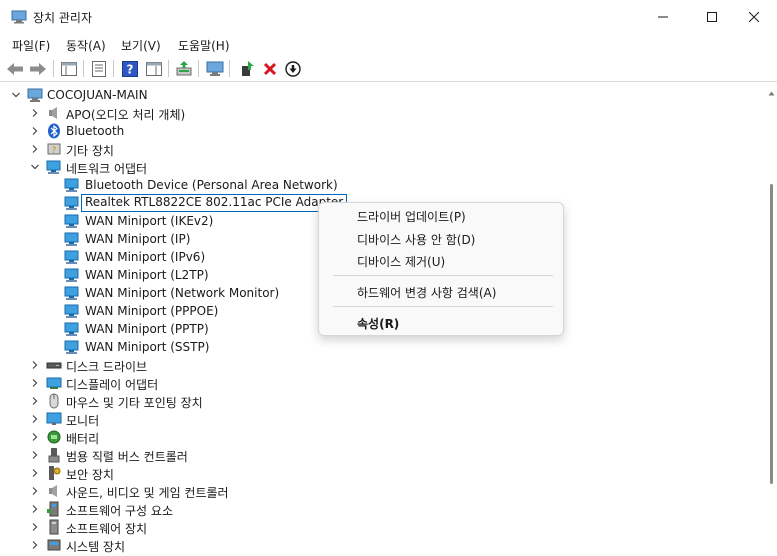  What do you see at coordinates (426, 292) in the screenshot?
I see `context-scan-hardware: 하드웨어 변경 사항 검색(A)` at bounding box center [426, 292].